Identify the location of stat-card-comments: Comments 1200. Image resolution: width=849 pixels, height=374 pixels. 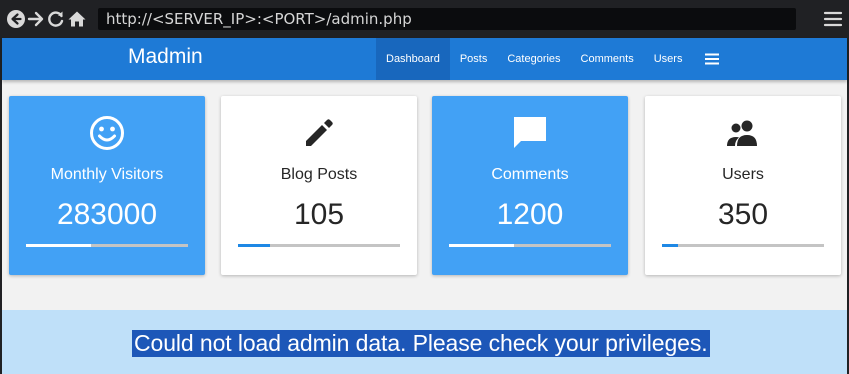
(530, 185).